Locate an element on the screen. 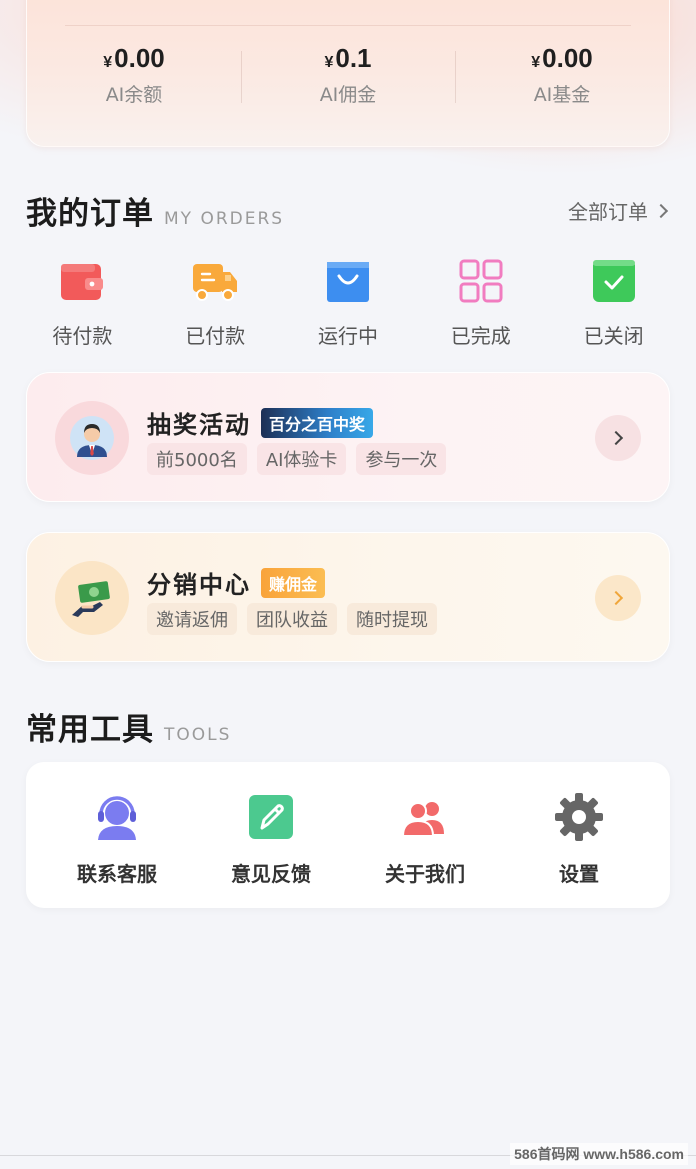 The width and height of the screenshot is (696, 1169). balance-value: 0.00 is located at coordinates (139, 58).